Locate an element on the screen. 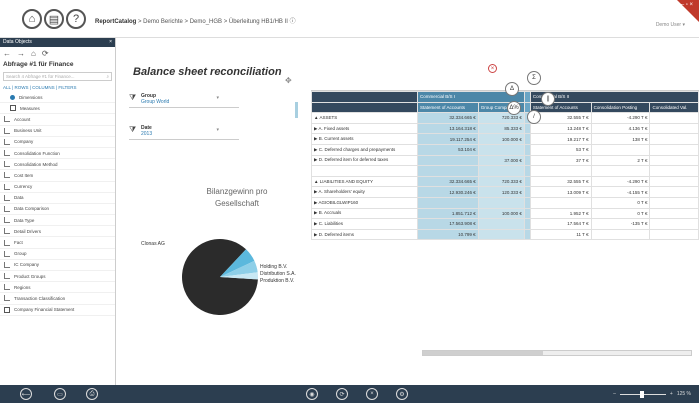 This screenshot has width=699, height=403. forward-icon: → is located at coordinates (21, 53).